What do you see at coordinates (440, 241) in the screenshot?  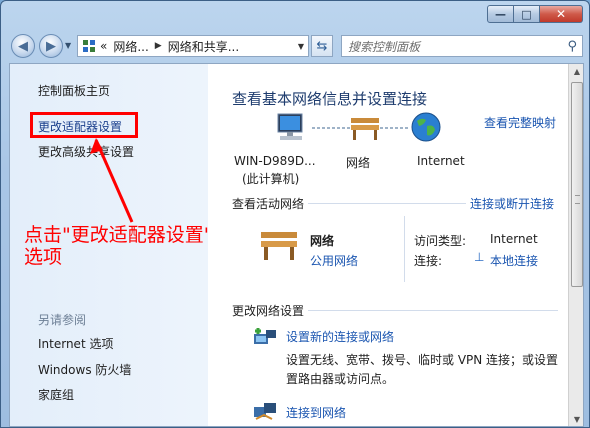 I see `access-type-label: 访问类型:` at bounding box center [440, 241].